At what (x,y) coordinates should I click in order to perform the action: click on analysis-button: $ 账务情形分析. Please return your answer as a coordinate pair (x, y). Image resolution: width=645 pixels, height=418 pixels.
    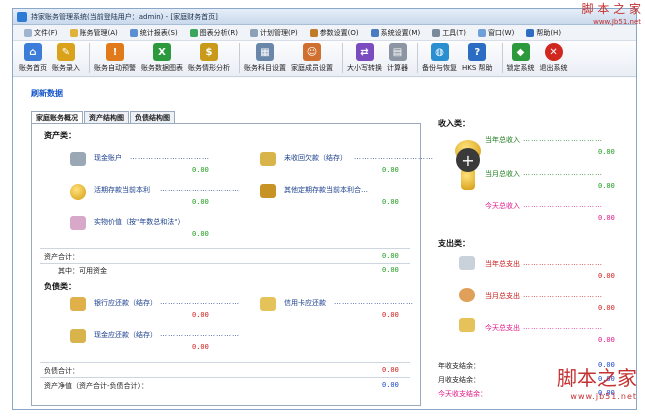
    Looking at the image, I should click on (209, 58).